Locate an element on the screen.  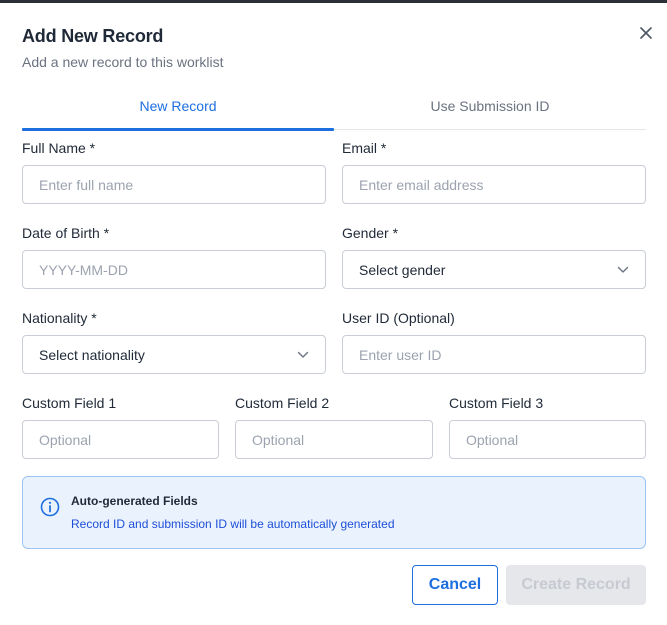
full-name-input is located at coordinates (174, 184).